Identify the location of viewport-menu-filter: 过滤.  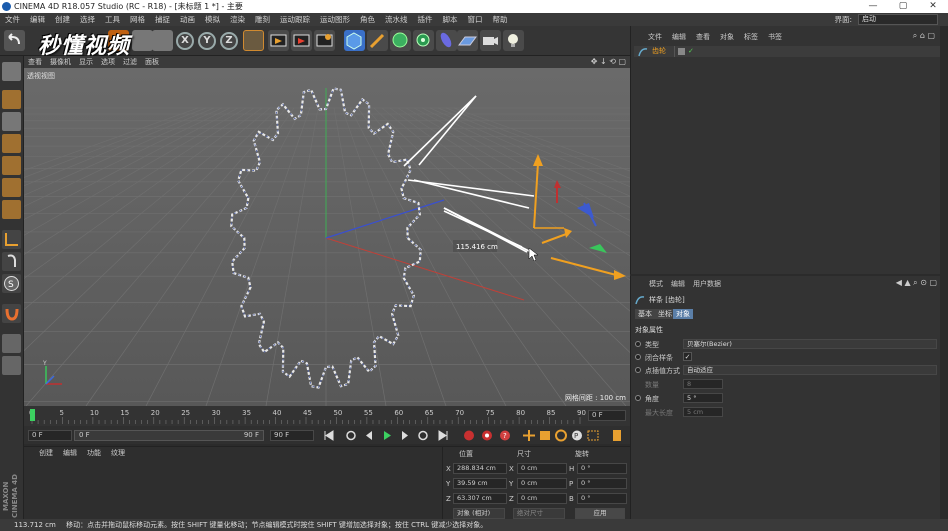
(130, 62).